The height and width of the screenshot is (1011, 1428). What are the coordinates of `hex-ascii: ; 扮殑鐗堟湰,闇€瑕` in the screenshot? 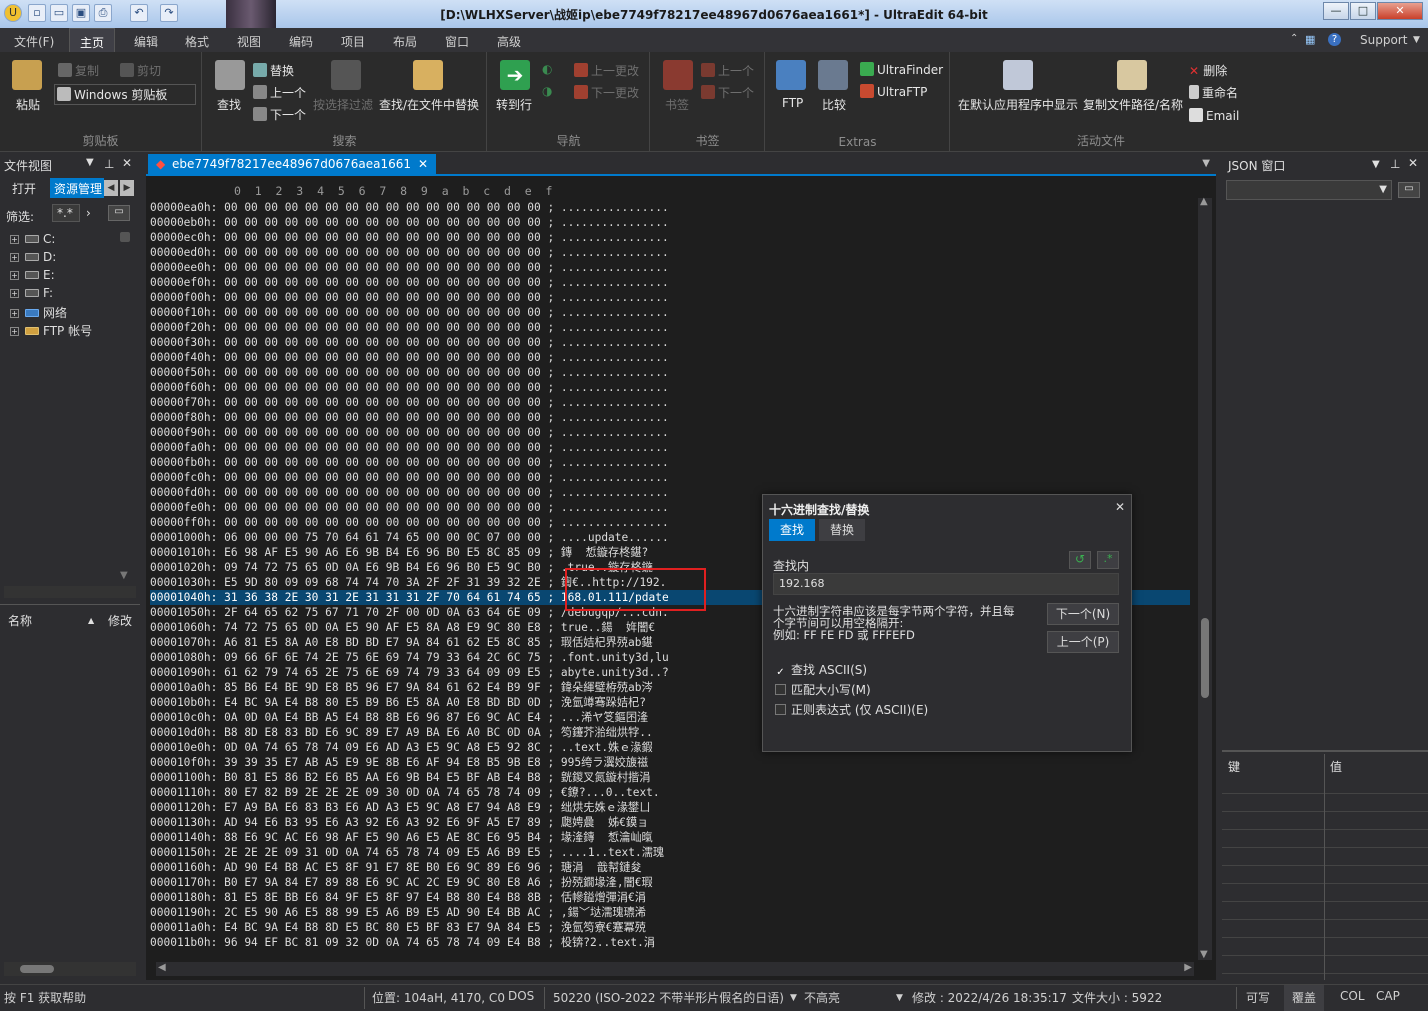 It's located at (599, 882).